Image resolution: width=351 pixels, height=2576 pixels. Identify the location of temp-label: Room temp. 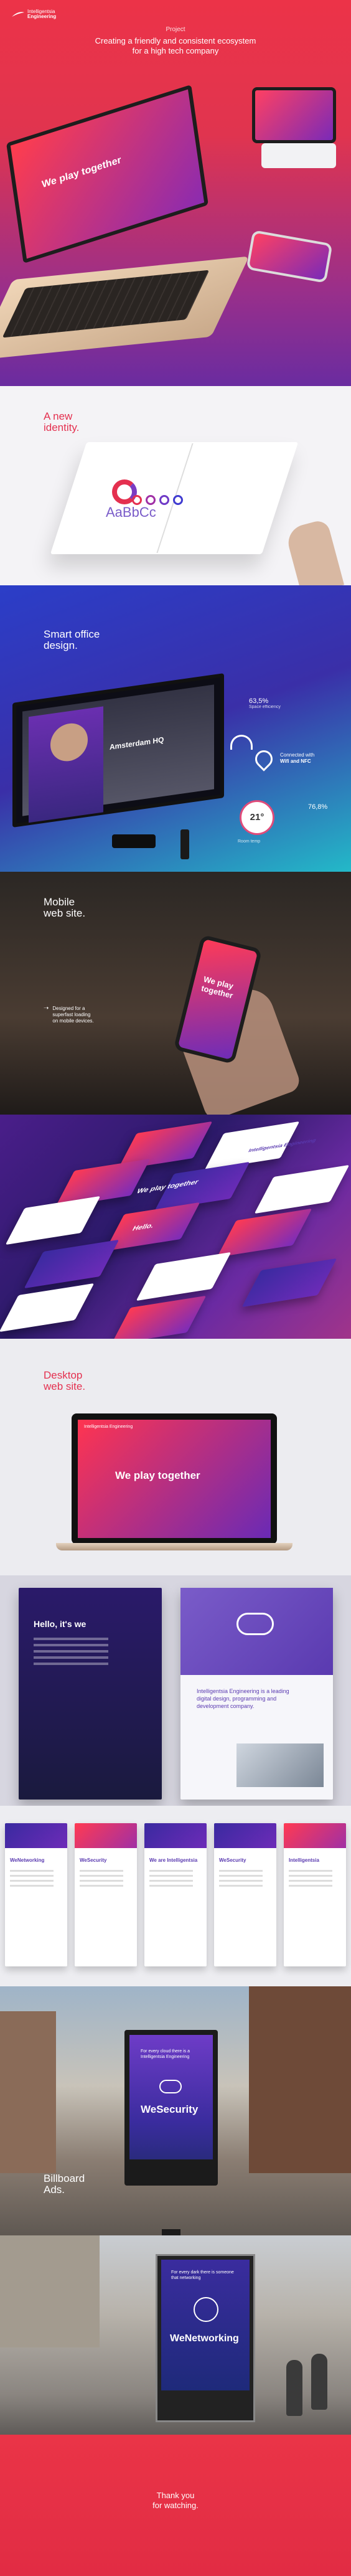
(250, 841).